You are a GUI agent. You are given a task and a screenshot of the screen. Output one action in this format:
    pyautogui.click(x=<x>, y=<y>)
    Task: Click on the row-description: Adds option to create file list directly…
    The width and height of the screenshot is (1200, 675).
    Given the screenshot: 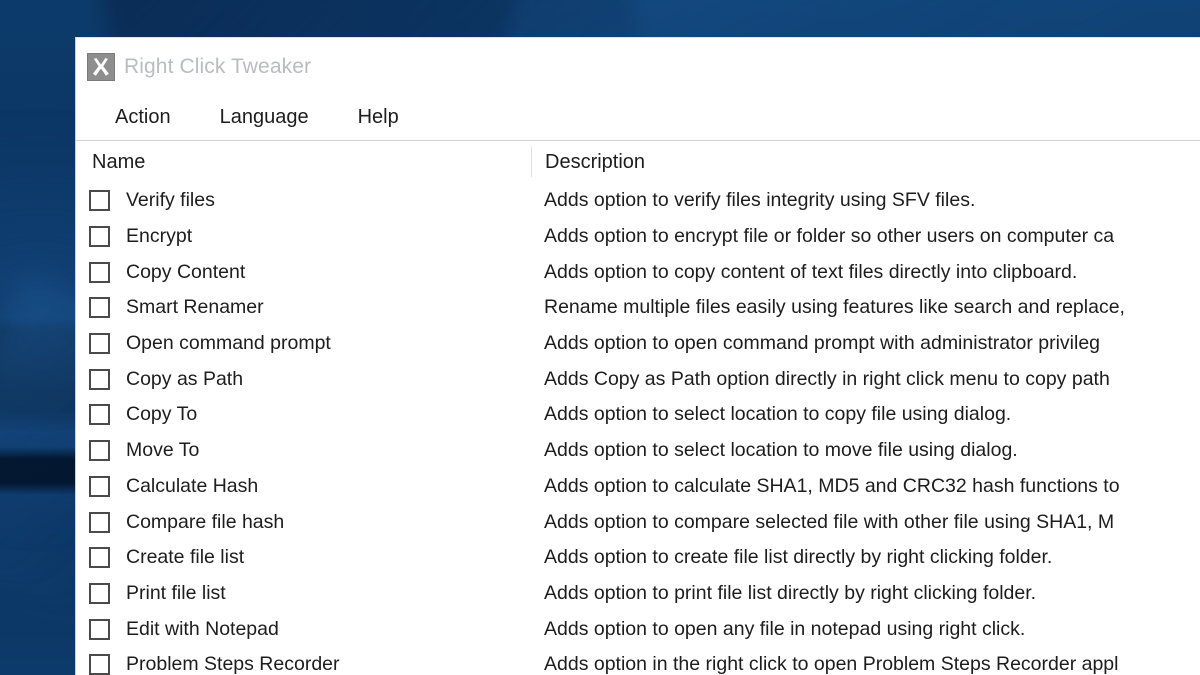 What is the action you would take?
    pyautogui.click(x=798, y=557)
    